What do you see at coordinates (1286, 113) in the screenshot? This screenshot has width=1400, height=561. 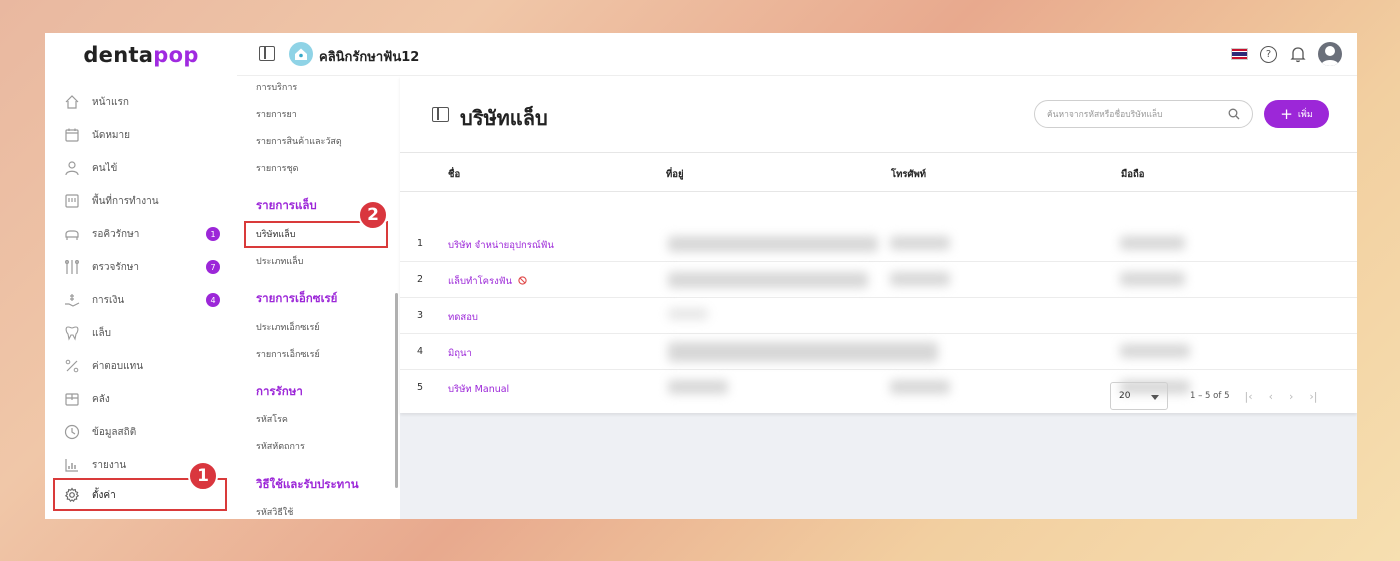 I see `plus-icon: +` at bounding box center [1286, 113].